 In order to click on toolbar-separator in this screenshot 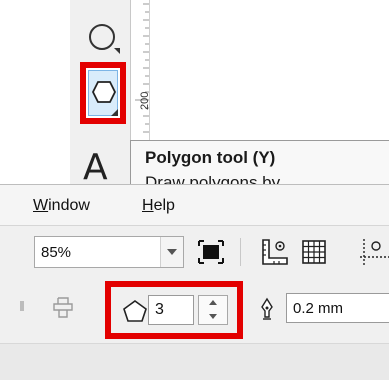, I will do `click(240, 252)`.